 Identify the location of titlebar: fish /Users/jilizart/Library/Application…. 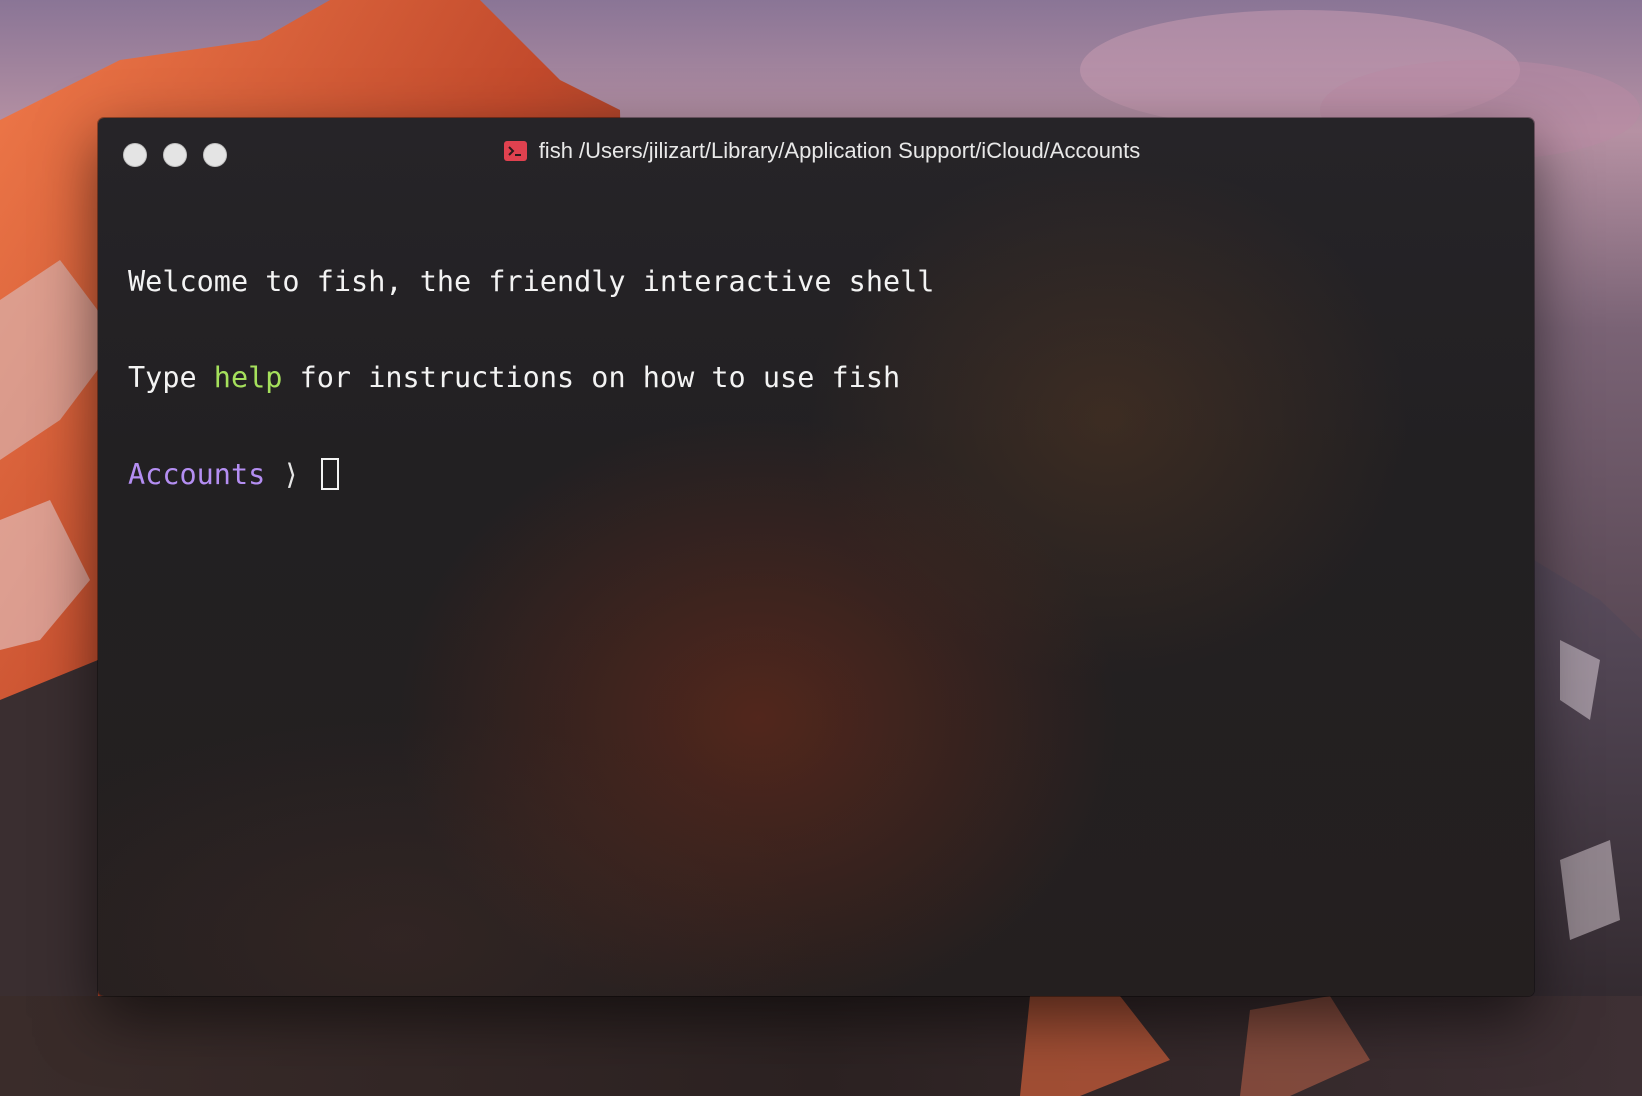
(816, 146).